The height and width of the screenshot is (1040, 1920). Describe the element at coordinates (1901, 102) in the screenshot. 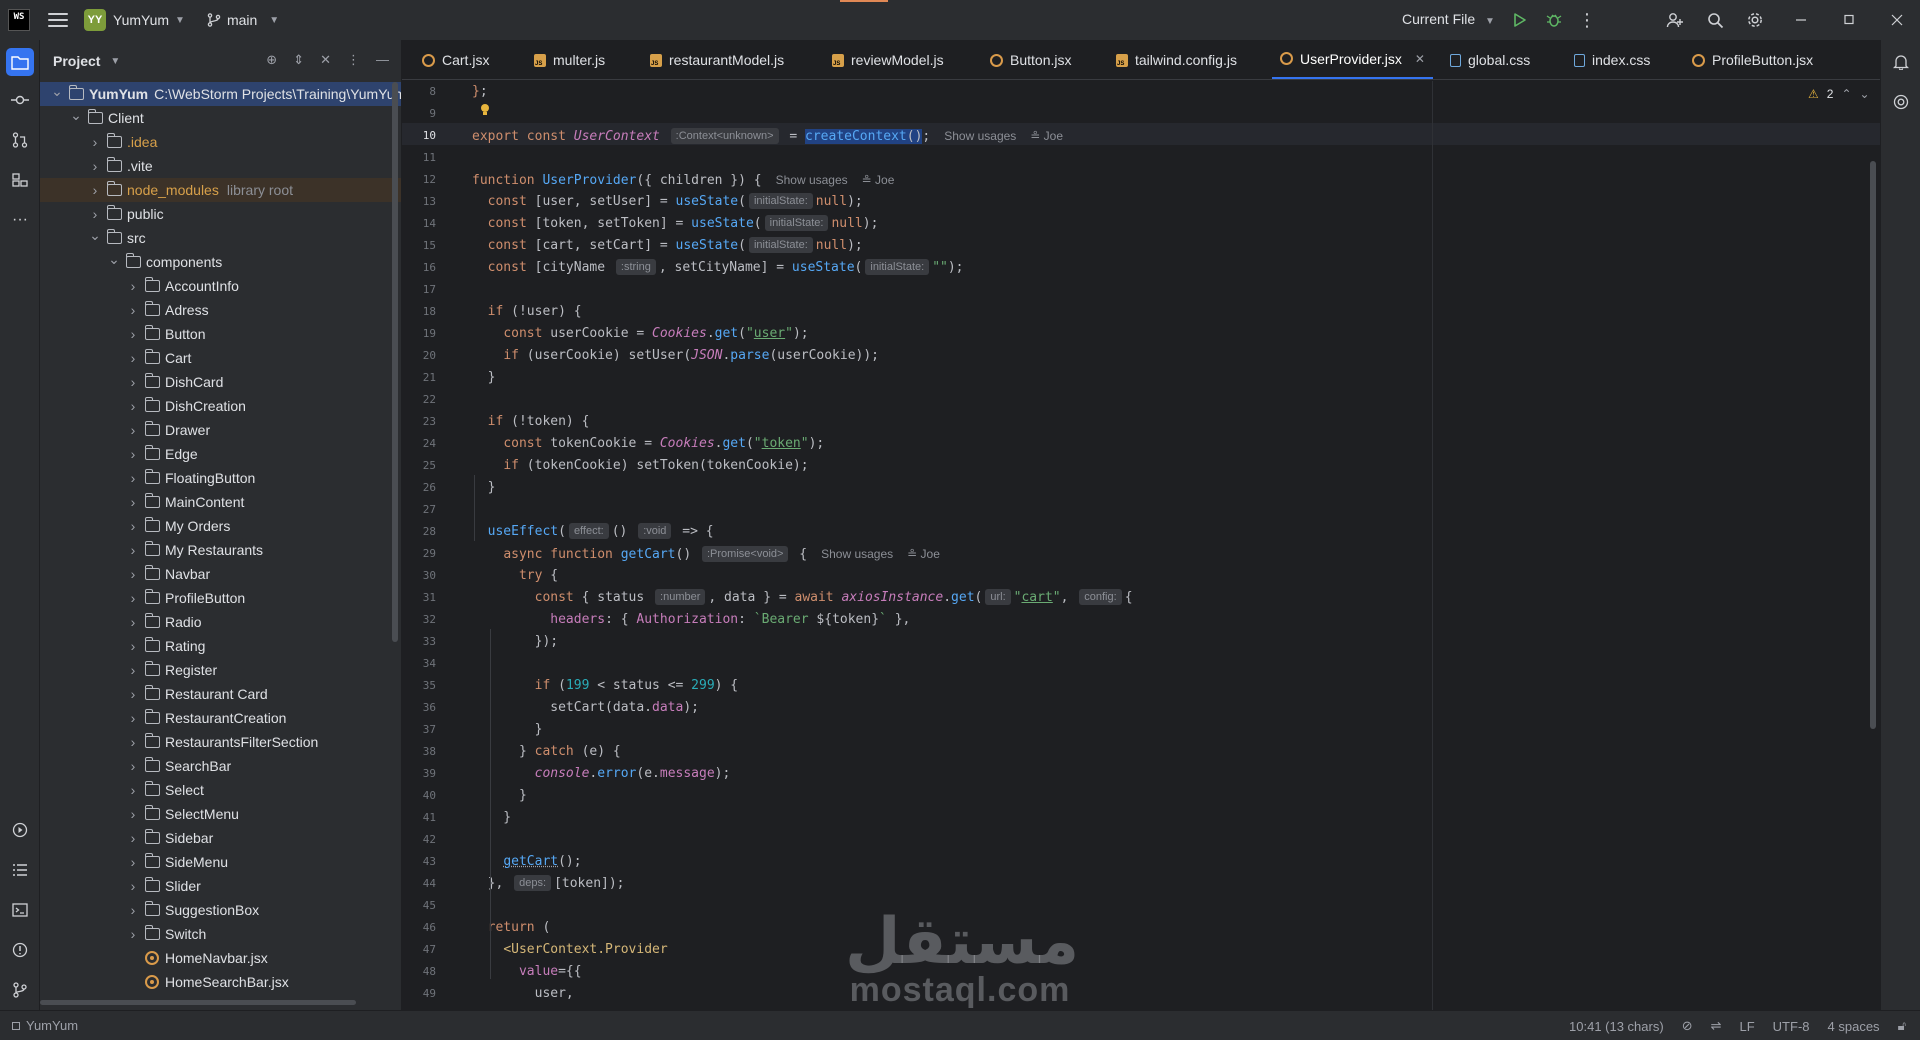

I see `ai-assistant-icon` at that location.